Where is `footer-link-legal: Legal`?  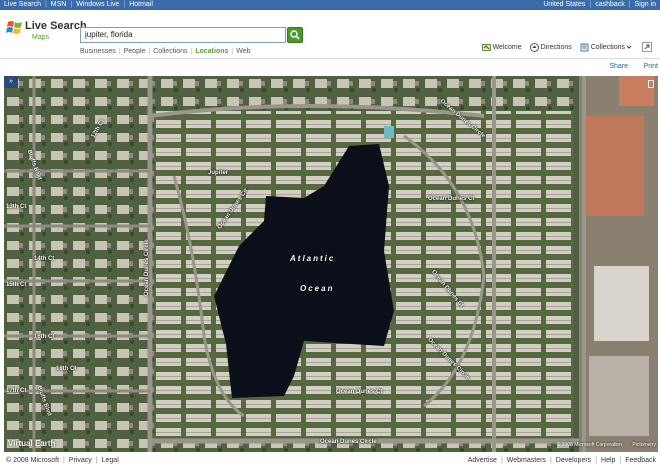 footer-link-legal: Legal is located at coordinates (110, 461).